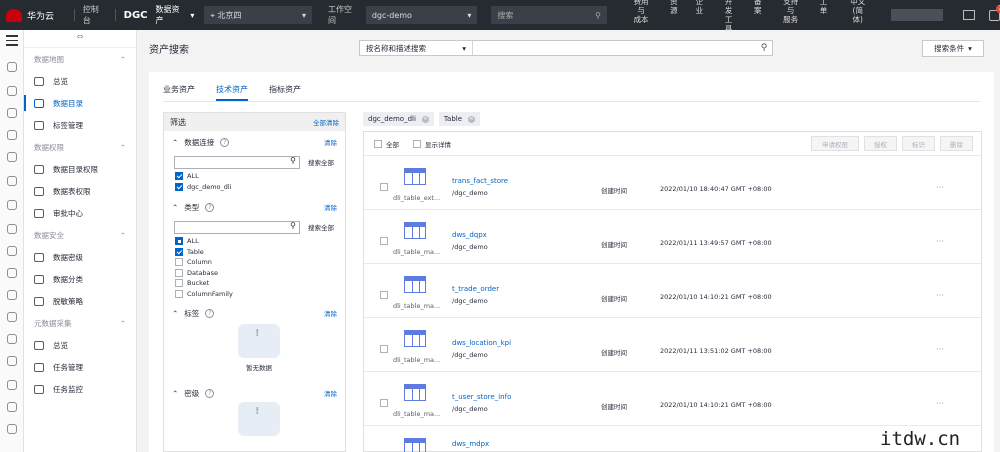  Describe the element at coordinates (994, 12) in the screenshot. I see `notification-icon: 7` at that location.